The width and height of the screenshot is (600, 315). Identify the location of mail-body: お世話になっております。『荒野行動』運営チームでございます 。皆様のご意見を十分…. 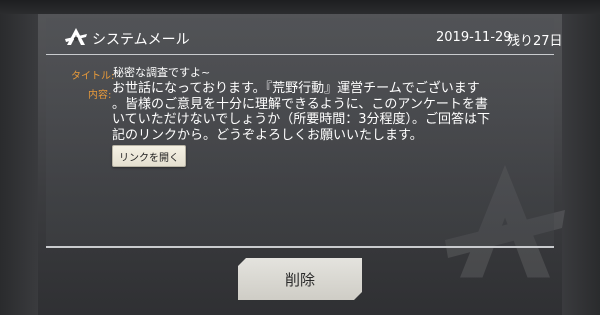
(327, 112).